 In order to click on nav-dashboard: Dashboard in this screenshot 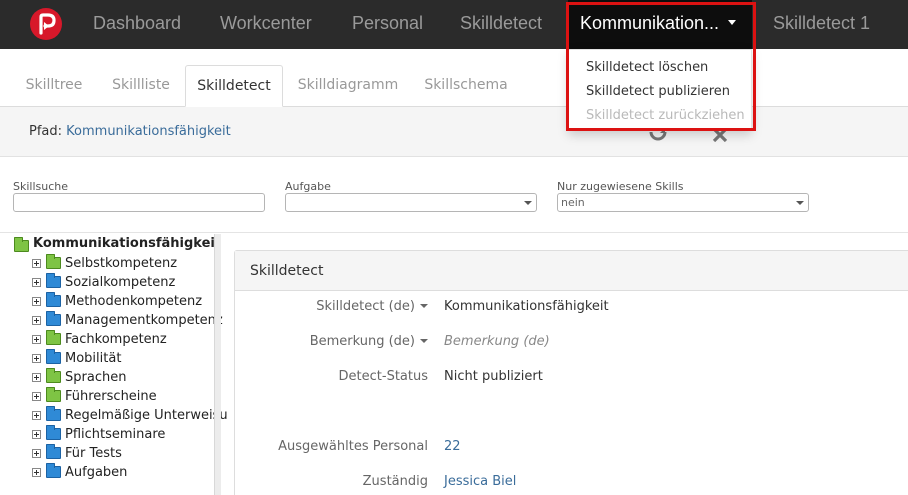, I will do `click(137, 24)`.